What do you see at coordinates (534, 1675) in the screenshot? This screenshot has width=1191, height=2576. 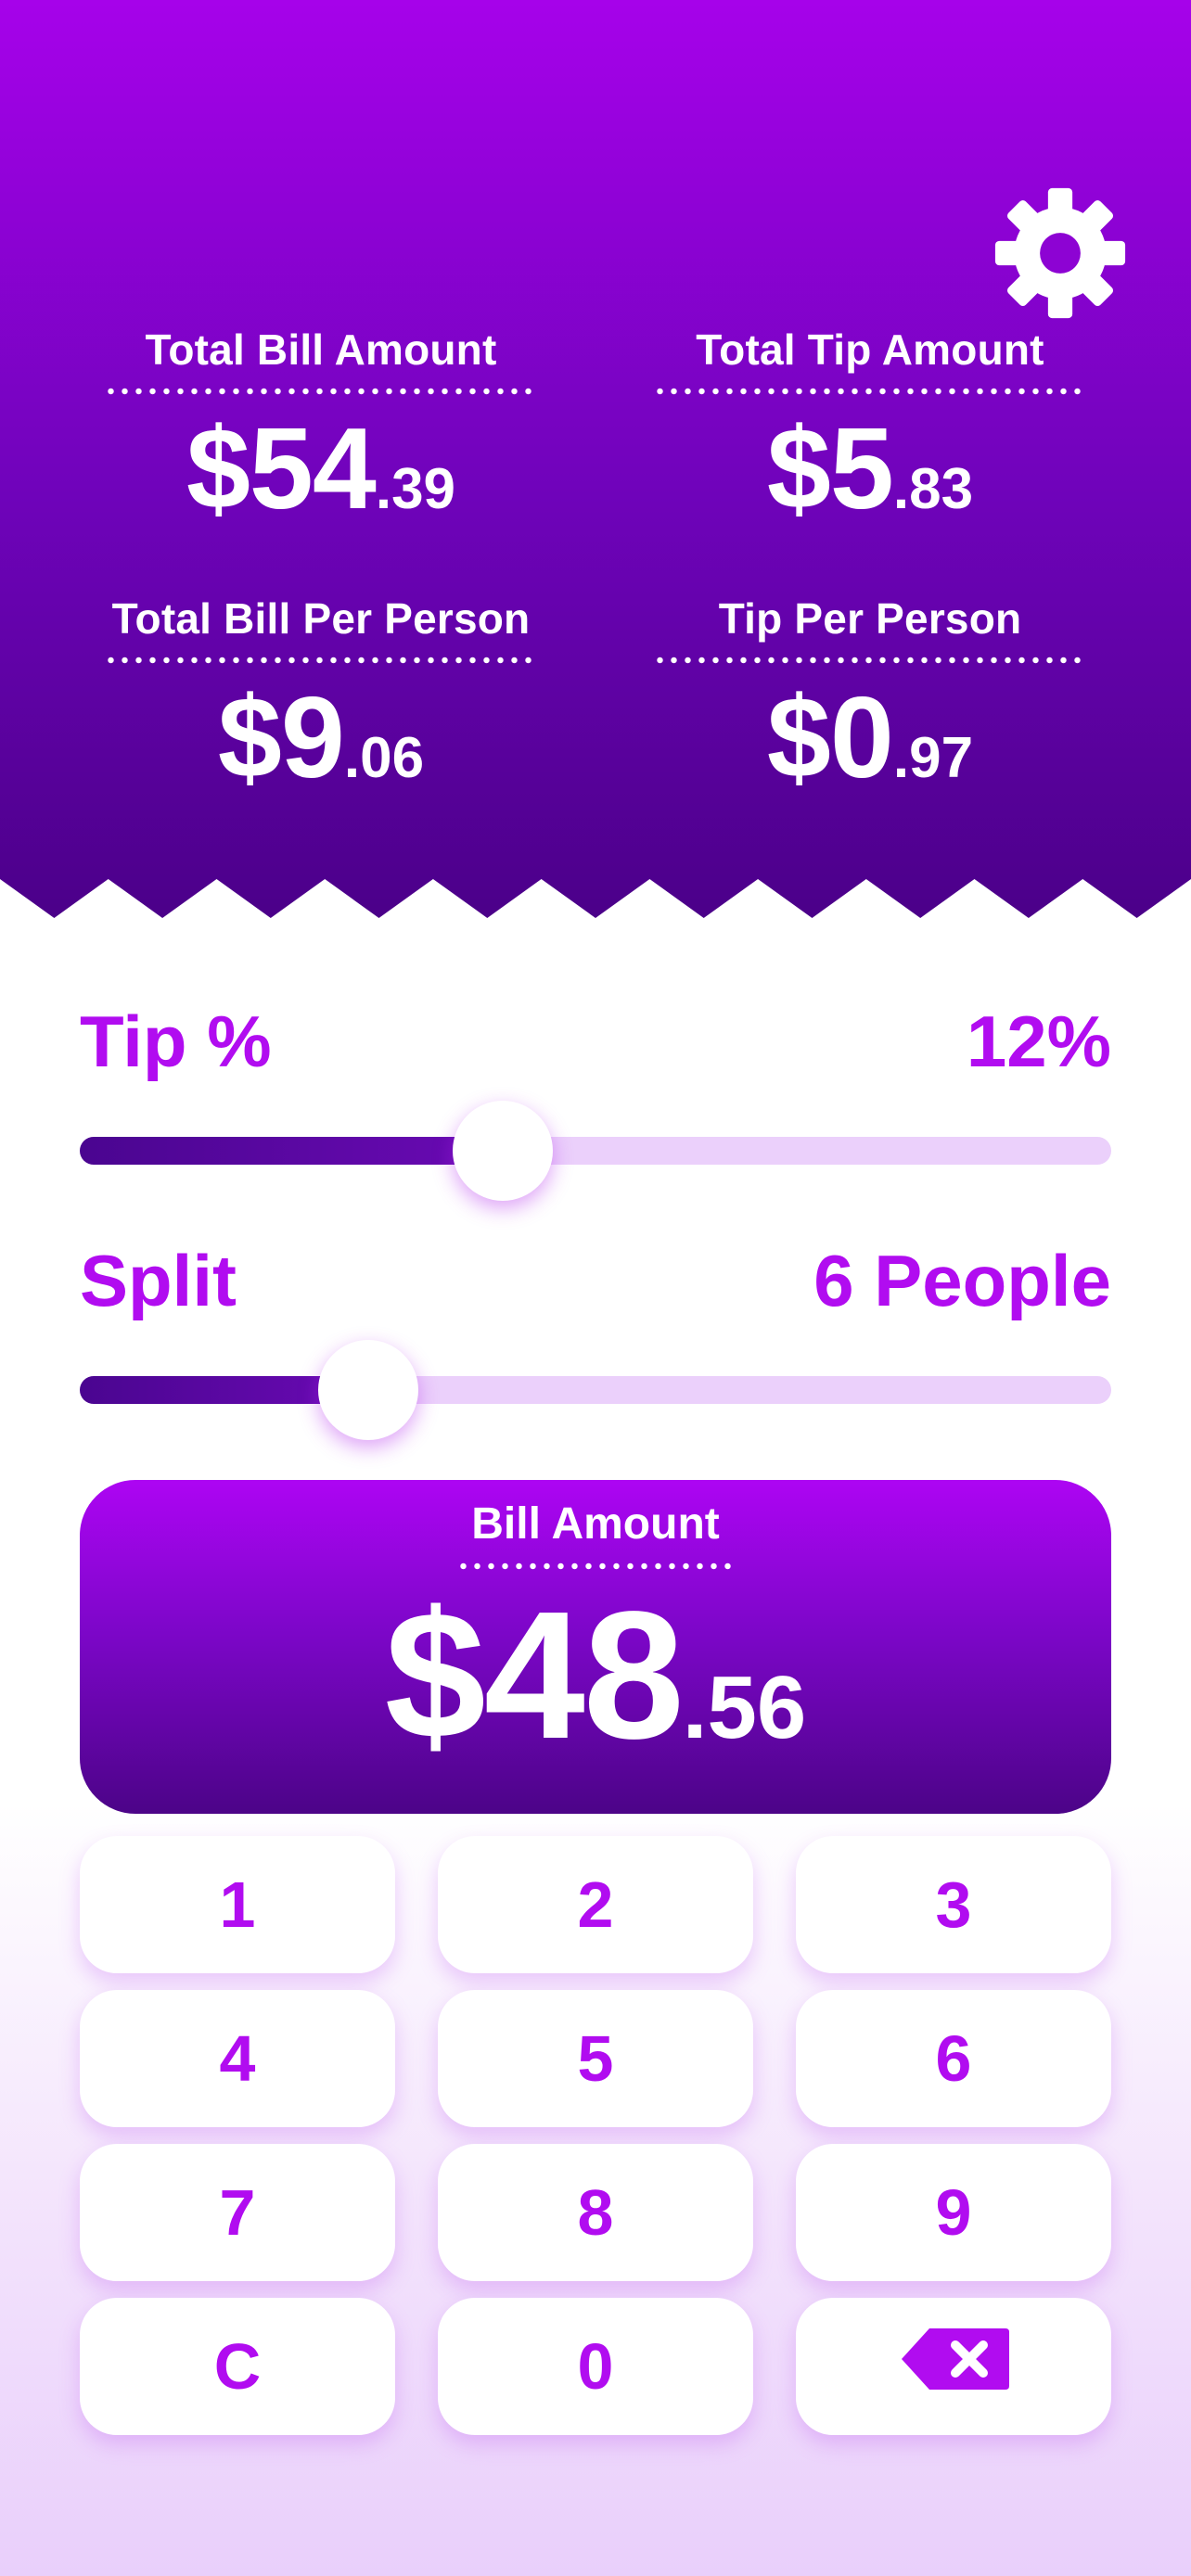 I see `bill-amount-dollars: $48` at bounding box center [534, 1675].